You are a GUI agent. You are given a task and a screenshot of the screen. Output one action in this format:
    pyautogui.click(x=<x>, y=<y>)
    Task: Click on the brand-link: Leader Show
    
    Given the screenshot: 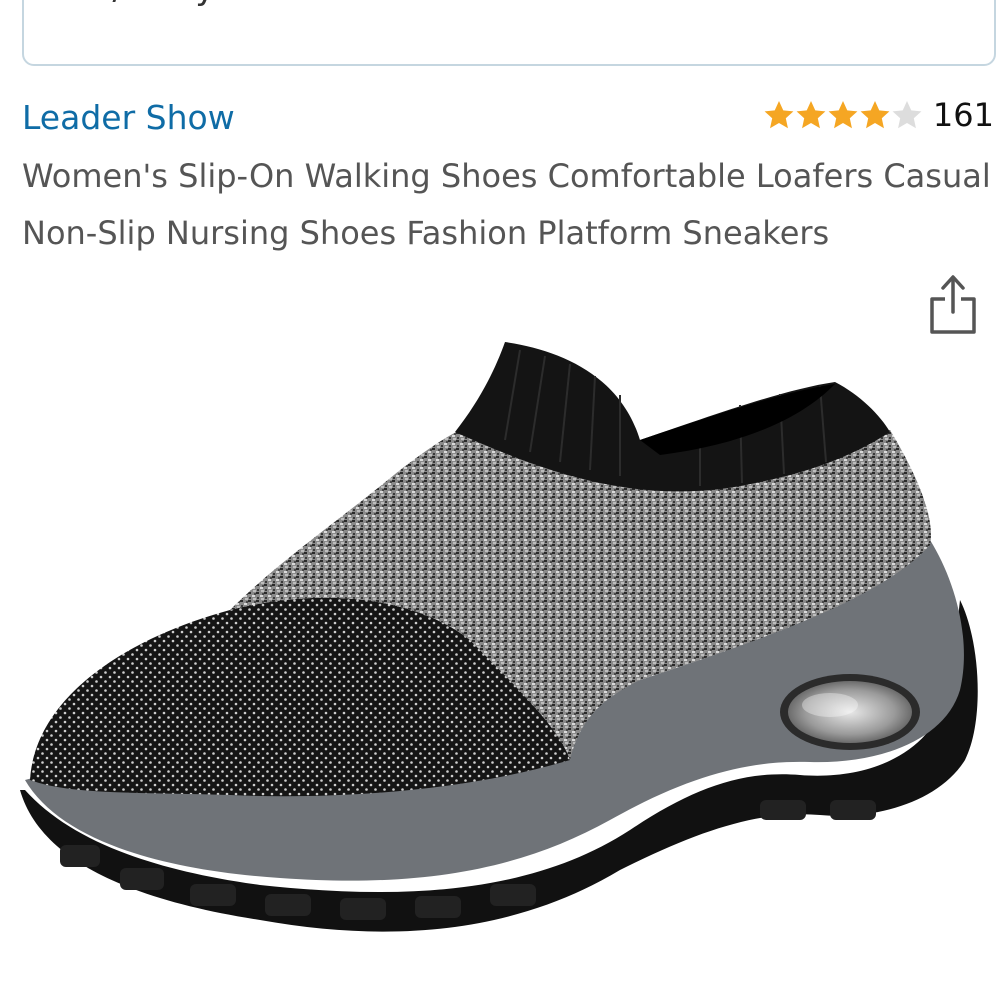 What is the action you would take?
    pyautogui.click(x=128, y=117)
    